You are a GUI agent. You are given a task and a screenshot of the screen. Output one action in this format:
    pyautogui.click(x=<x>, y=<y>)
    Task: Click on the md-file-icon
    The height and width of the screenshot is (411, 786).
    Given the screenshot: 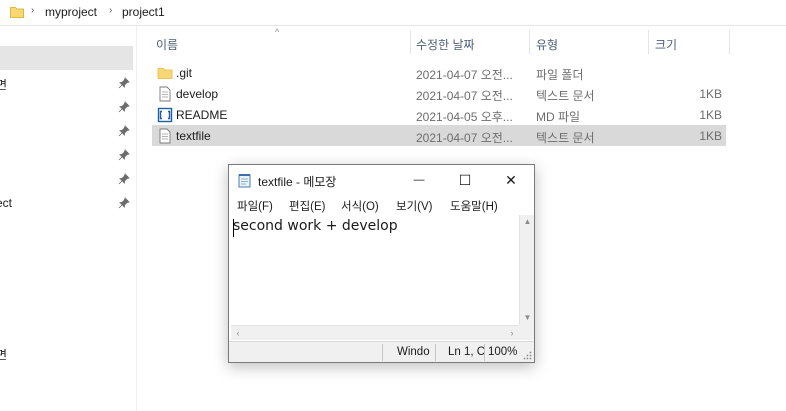 What is the action you would take?
    pyautogui.click(x=165, y=115)
    